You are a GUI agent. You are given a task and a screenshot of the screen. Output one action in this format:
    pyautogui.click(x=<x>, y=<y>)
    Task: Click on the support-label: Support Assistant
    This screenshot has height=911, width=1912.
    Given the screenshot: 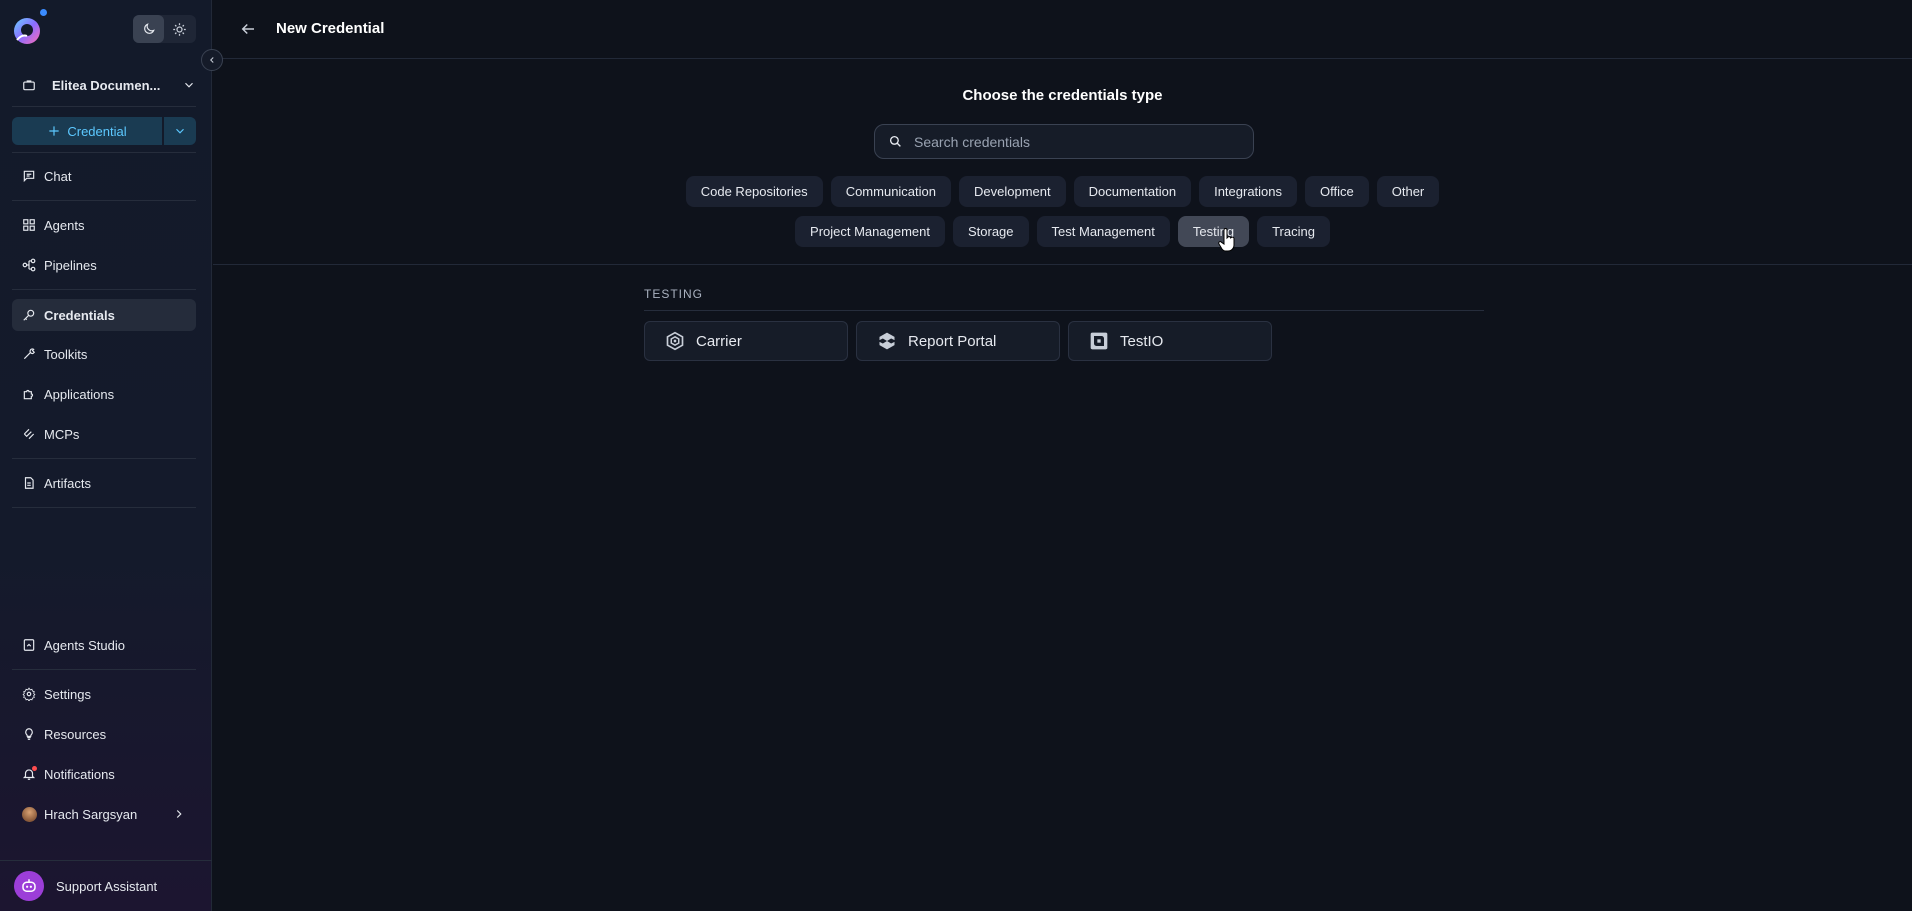 What is the action you would take?
    pyautogui.click(x=107, y=886)
    